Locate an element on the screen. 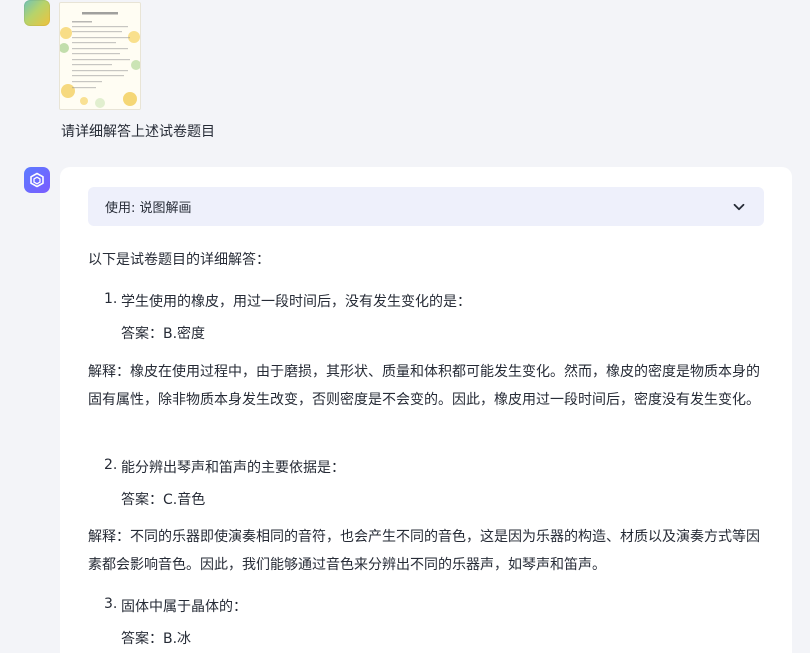 This screenshot has height=653, width=810. answer-text: 答案：B.密度 is located at coordinates (163, 334).